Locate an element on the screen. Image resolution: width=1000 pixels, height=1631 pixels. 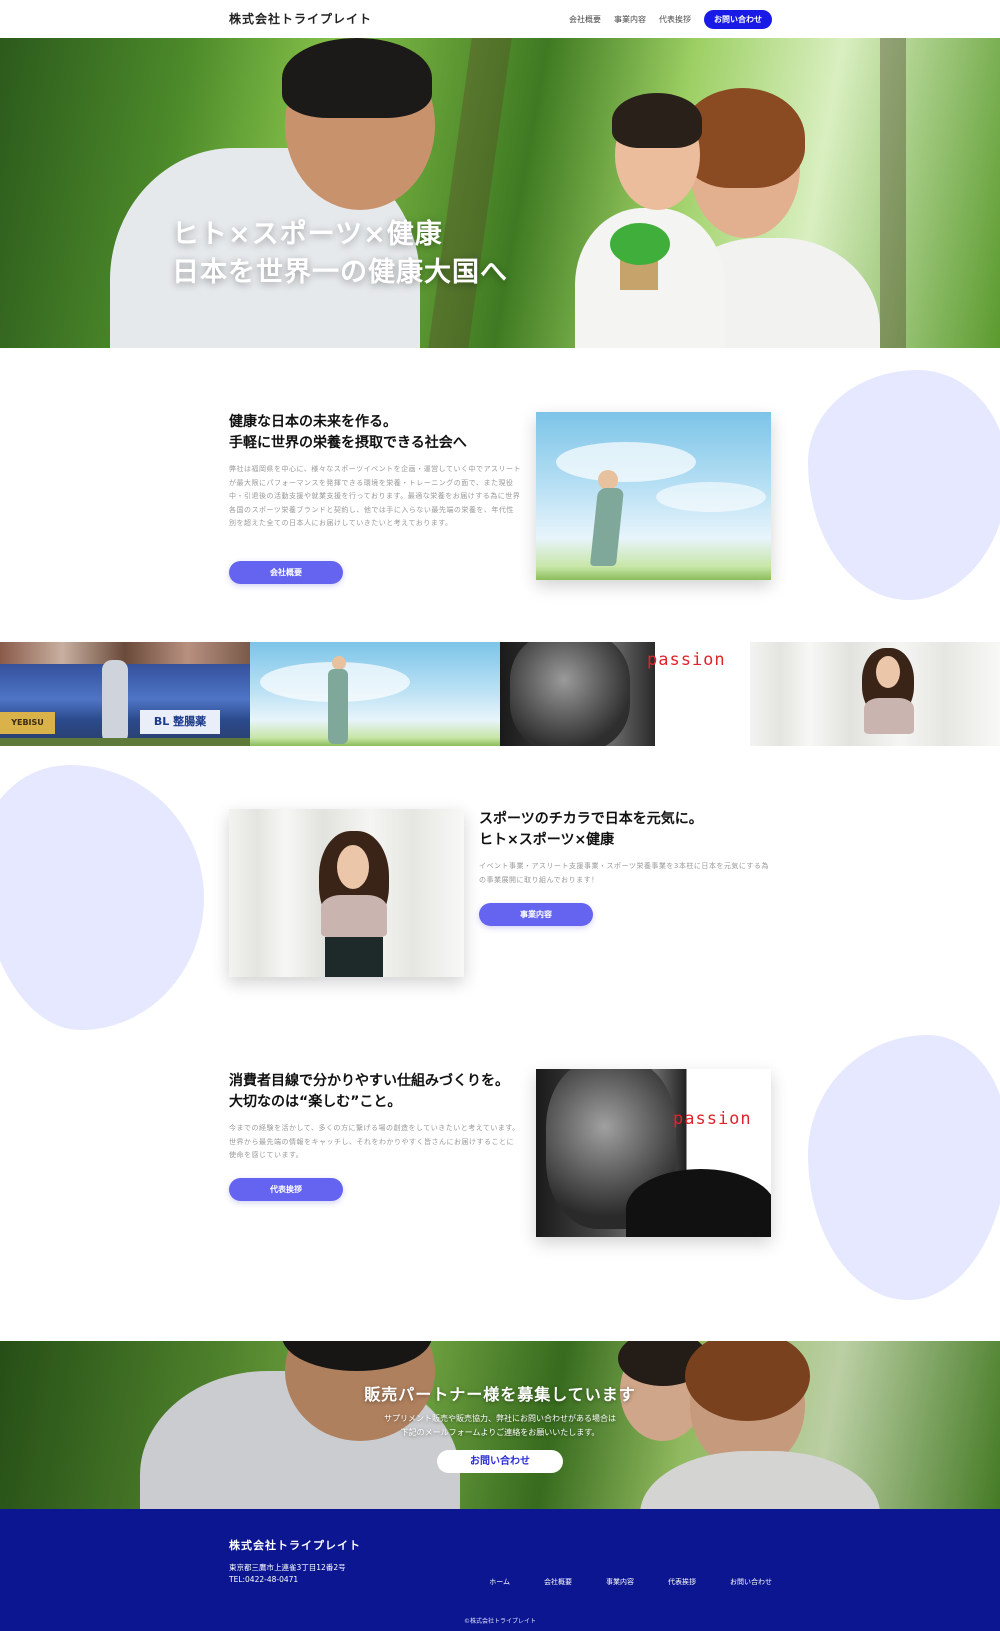
section1-title-line1: 健康な日本の未来を作る。 is located at coordinates (313, 422).